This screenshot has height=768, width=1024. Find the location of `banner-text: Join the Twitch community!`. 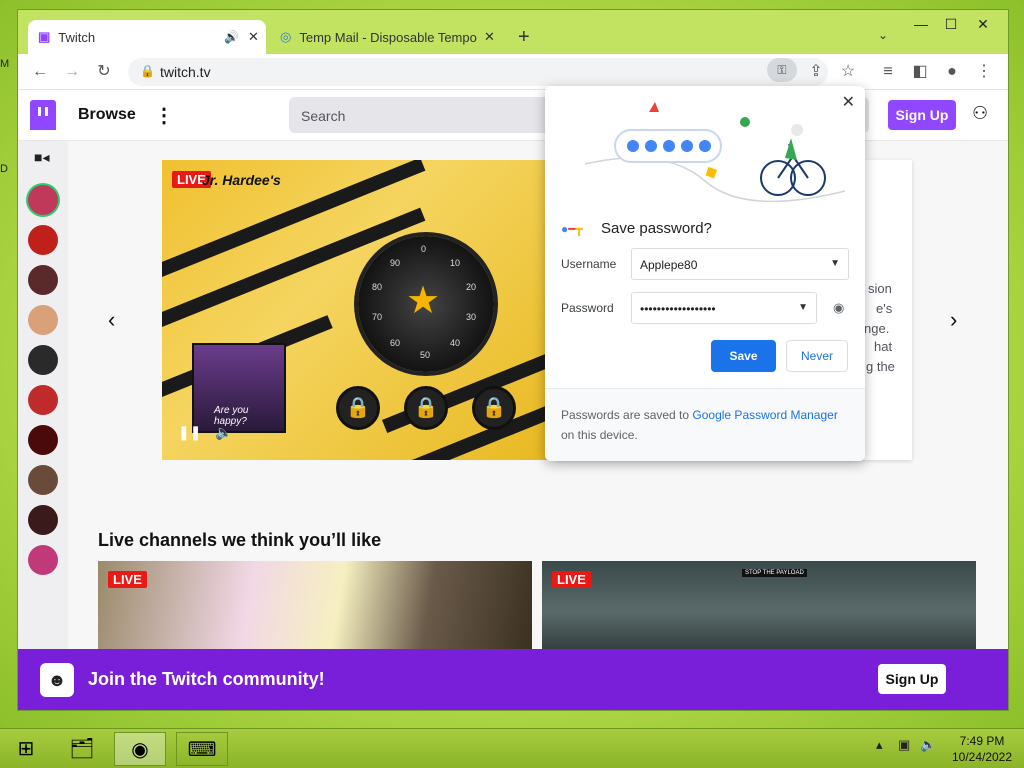

banner-text: Join the Twitch community! is located at coordinates (206, 679).